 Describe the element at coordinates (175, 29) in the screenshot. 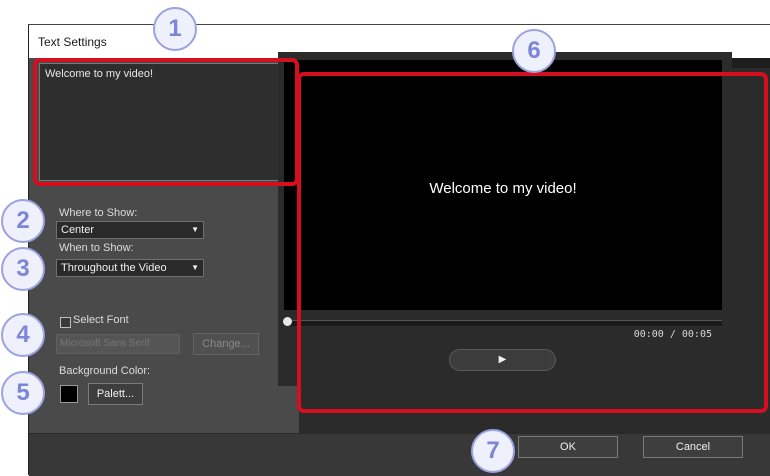

I see `callout-1: 1` at that location.